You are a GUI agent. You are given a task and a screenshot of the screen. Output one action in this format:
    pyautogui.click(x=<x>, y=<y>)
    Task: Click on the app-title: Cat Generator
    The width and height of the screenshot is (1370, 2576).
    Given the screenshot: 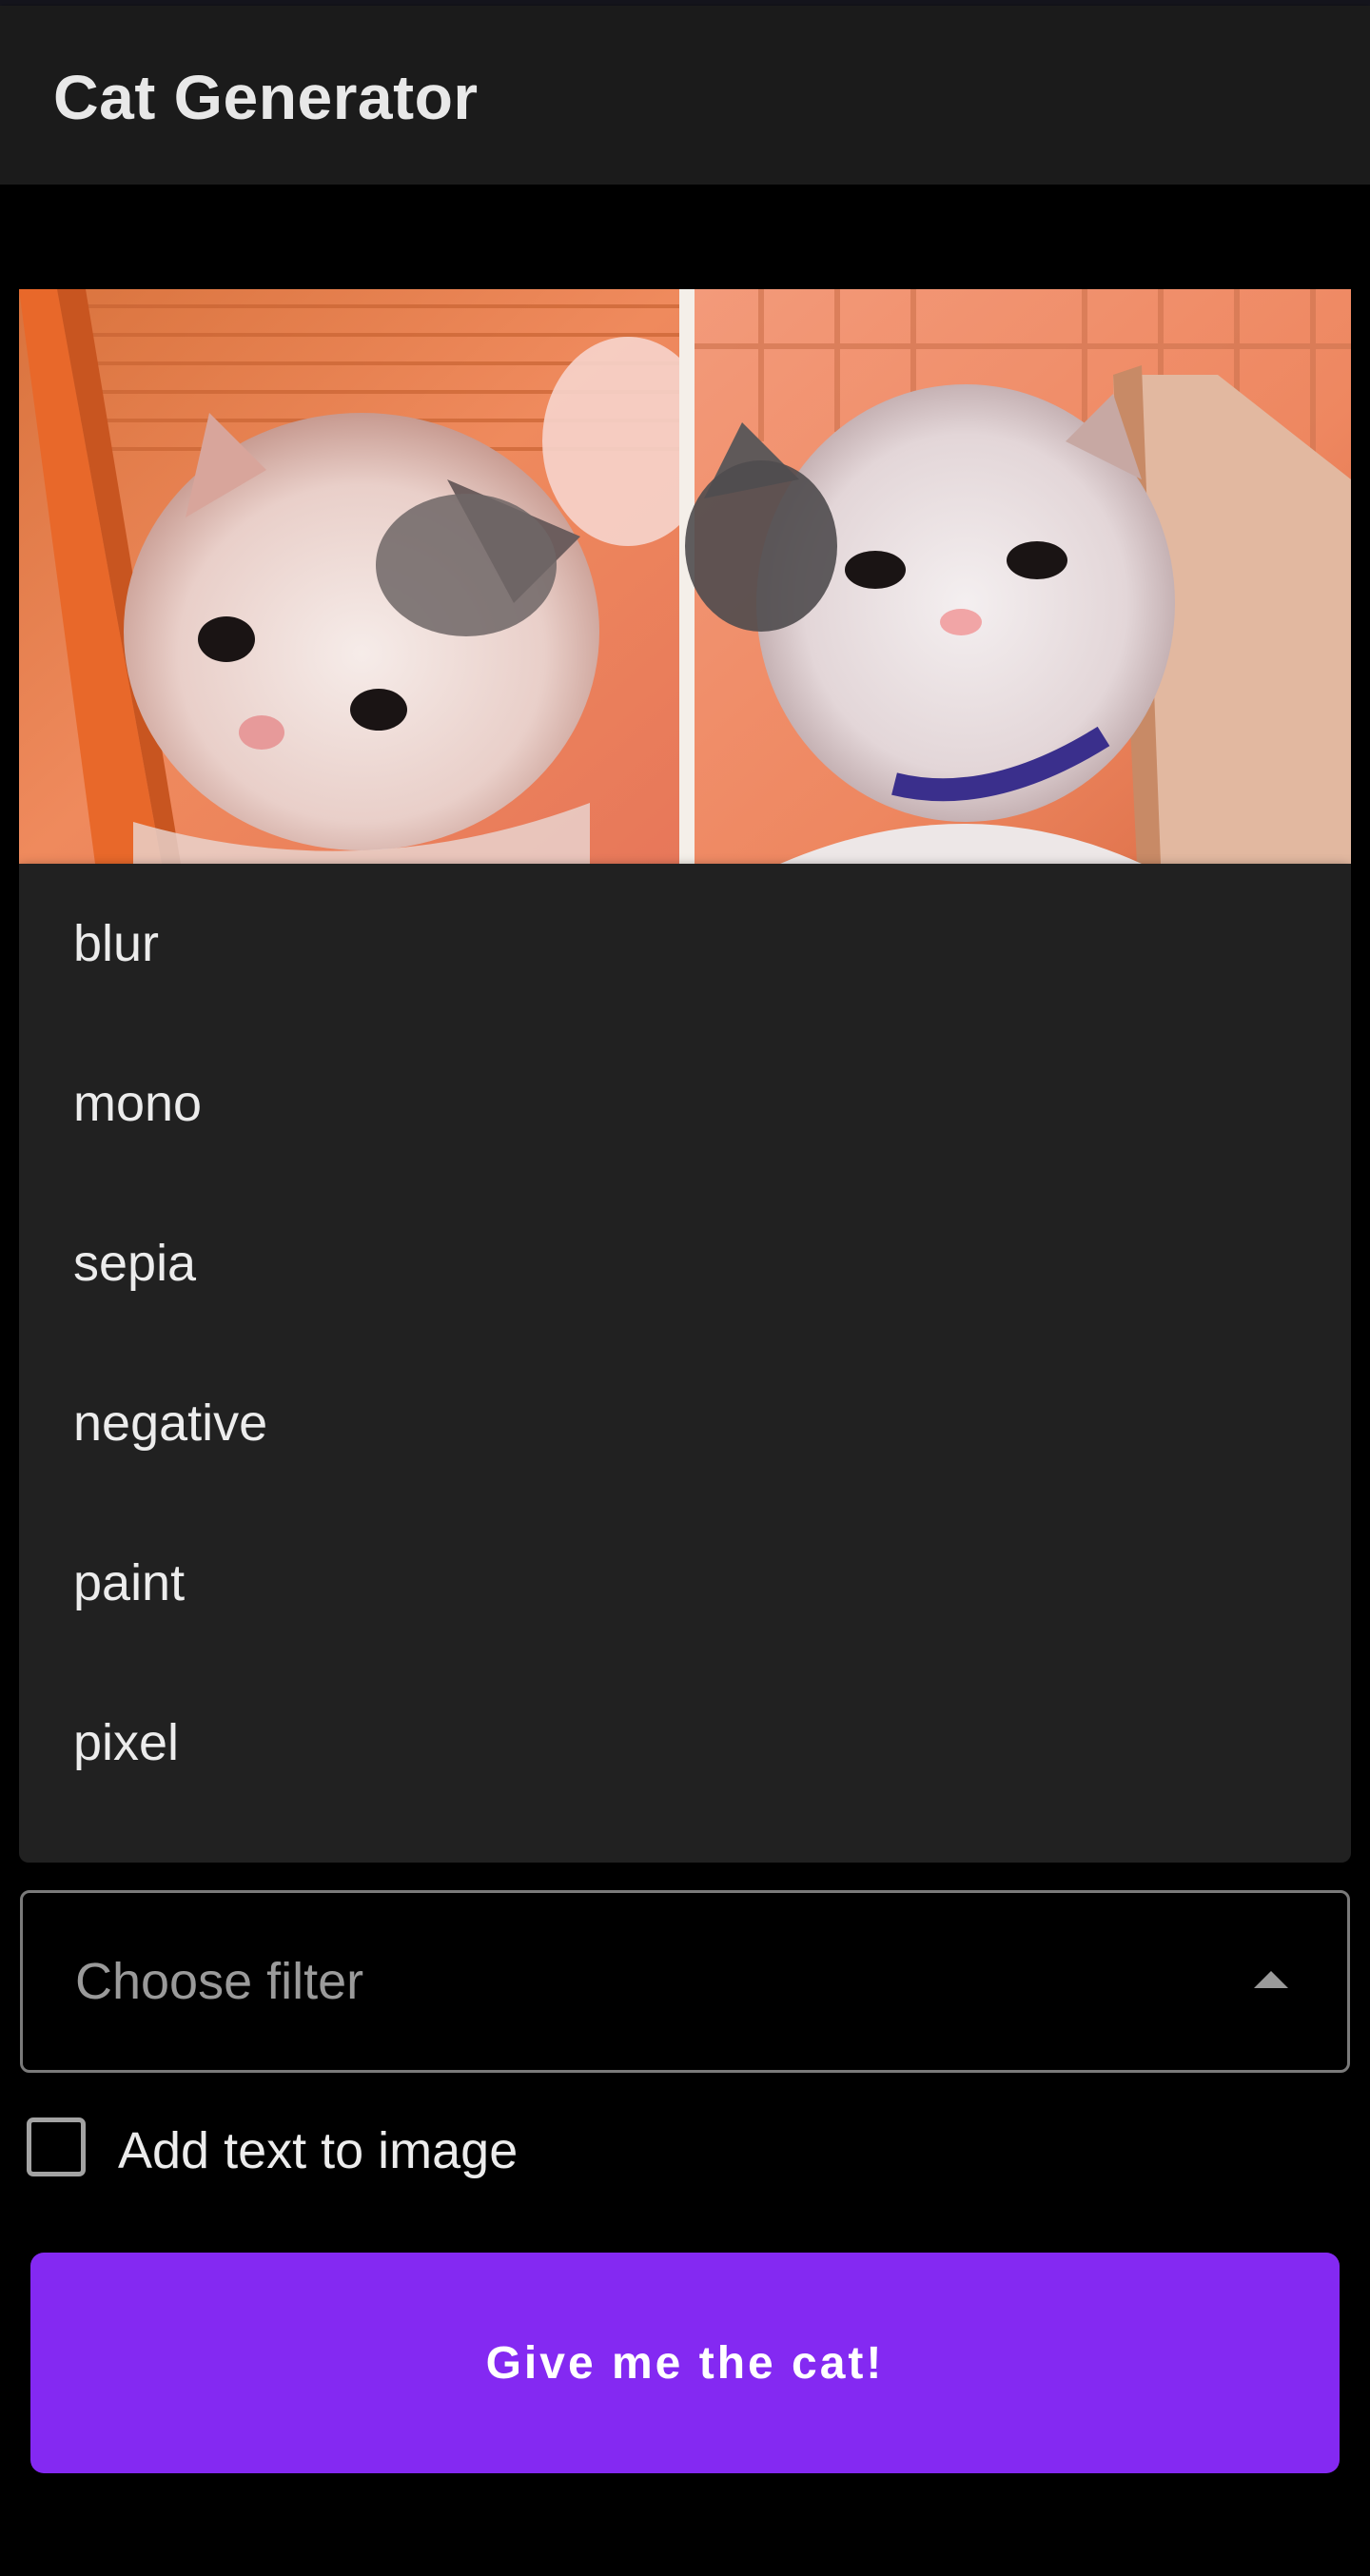 What is the action you would take?
    pyautogui.click(x=266, y=97)
    